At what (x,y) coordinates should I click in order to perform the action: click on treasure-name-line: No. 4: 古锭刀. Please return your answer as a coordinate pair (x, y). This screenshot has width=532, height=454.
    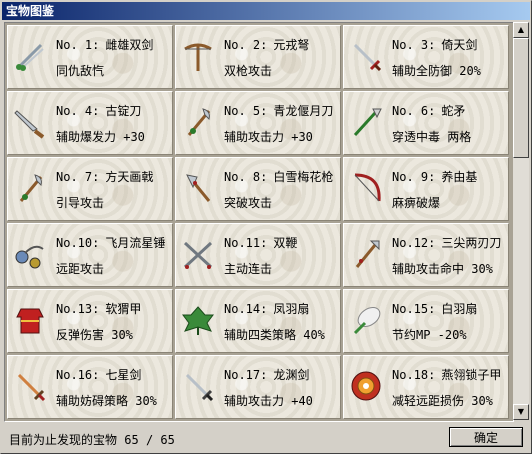
    Looking at the image, I should click on (98, 110).